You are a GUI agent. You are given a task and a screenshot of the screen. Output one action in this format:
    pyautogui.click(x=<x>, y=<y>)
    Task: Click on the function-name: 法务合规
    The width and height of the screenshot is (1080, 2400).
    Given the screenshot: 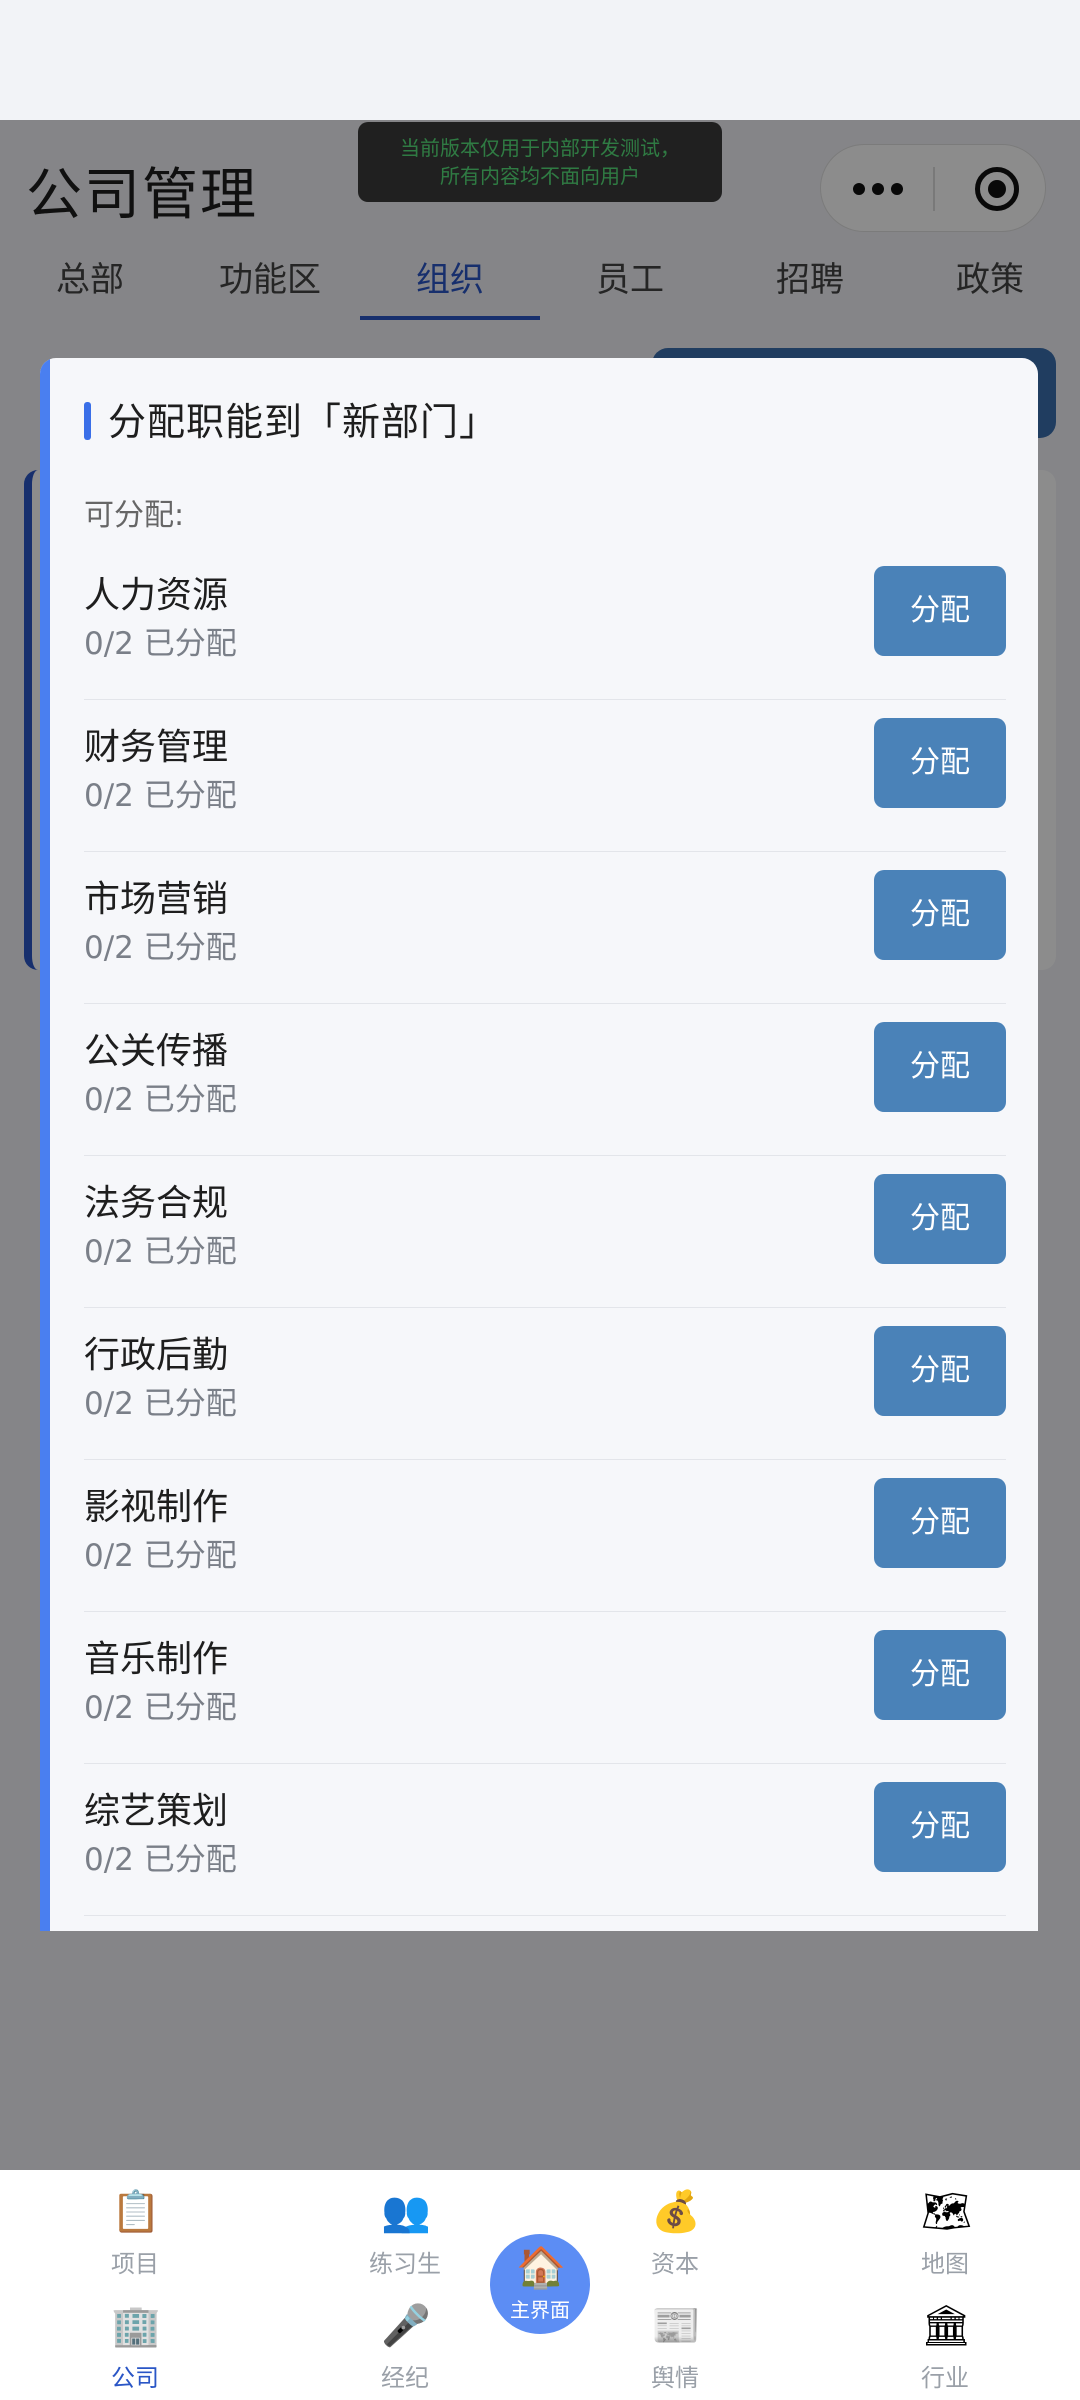 What is the action you would take?
    pyautogui.click(x=156, y=1203)
    